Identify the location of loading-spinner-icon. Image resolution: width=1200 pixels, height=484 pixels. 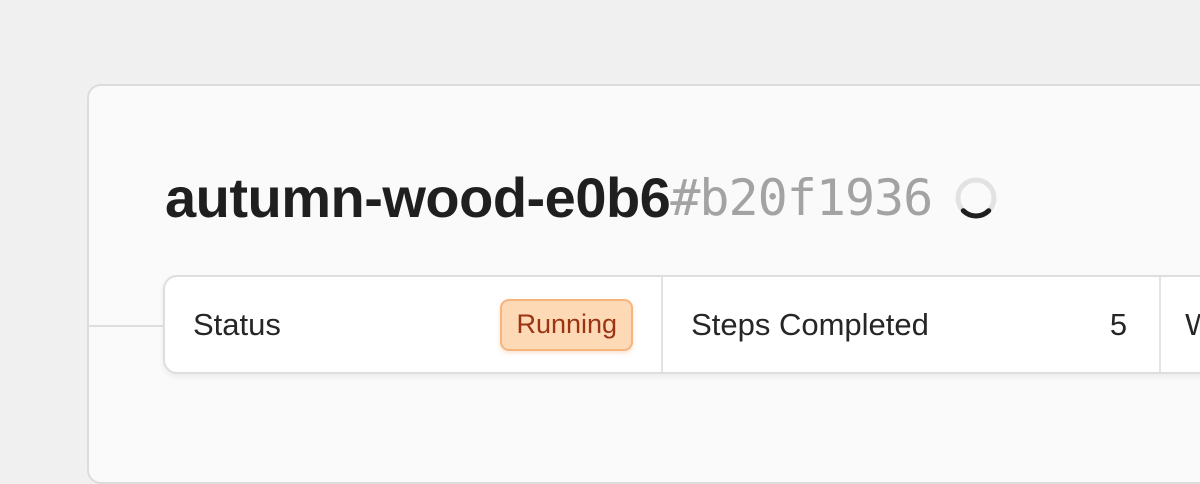
(976, 198).